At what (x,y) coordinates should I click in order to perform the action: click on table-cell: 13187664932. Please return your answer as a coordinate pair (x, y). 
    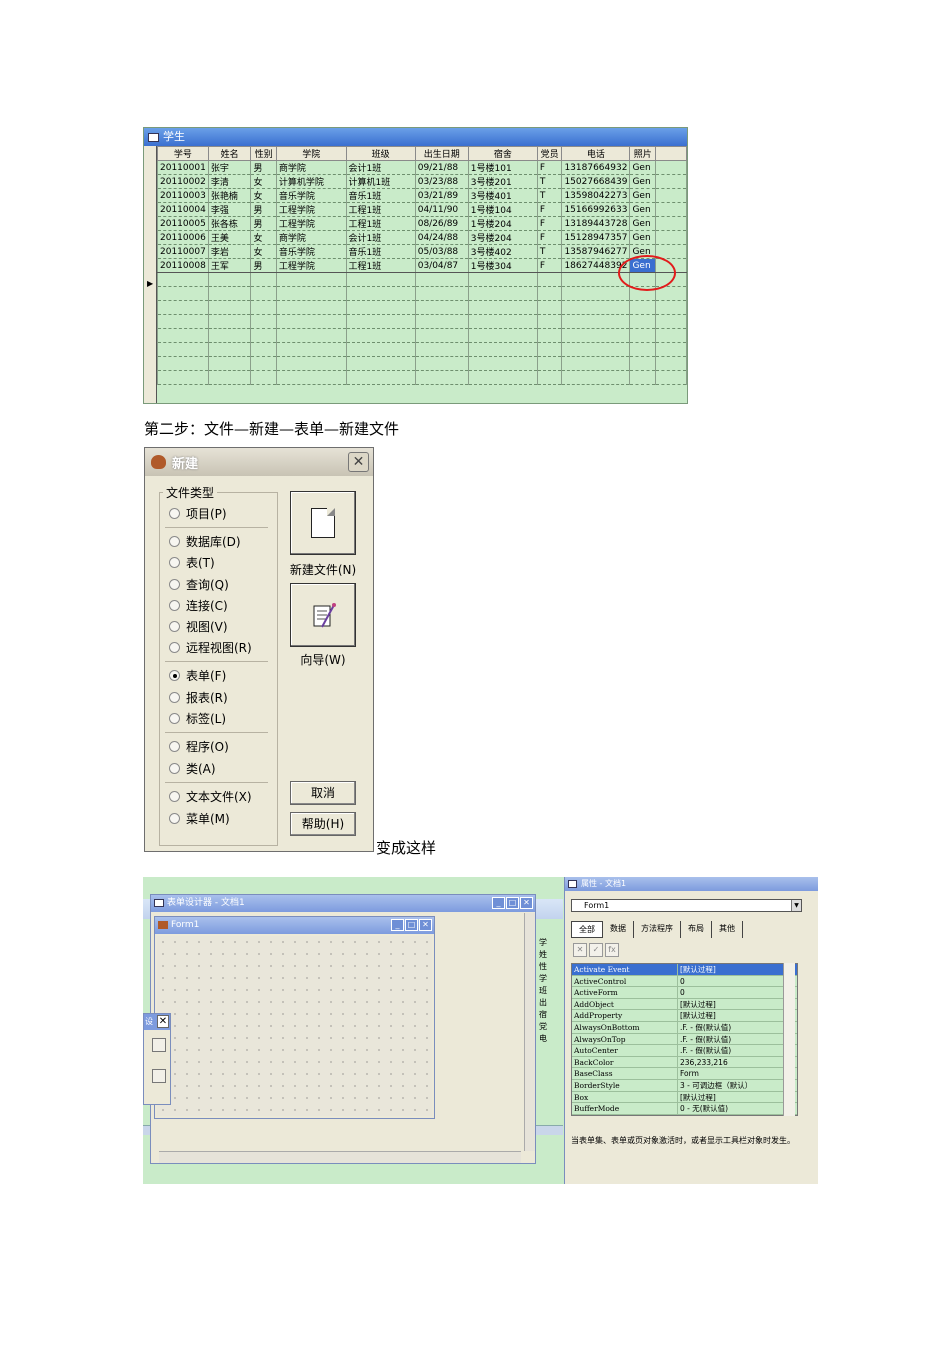
    Looking at the image, I should click on (596, 167).